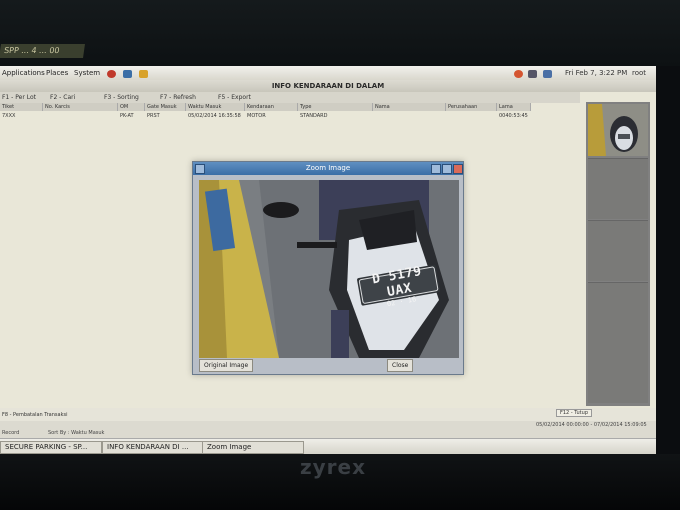 The height and width of the screenshot is (510, 680). I want to click on task-zoom-image: Zoom Image, so click(253, 447).